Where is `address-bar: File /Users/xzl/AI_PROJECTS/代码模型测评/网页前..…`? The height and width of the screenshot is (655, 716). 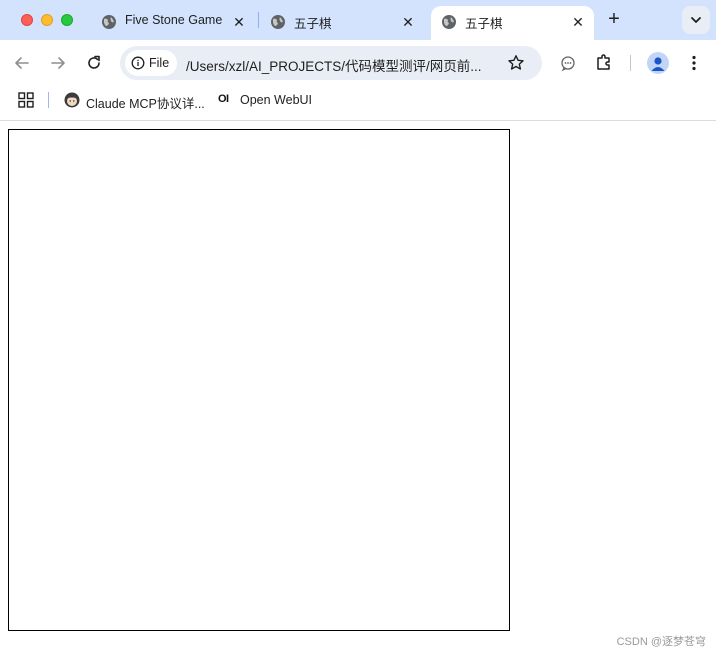
address-bar: File /Users/xzl/AI_PROJECTS/代码模型测评/网页前..… is located at coordinates (331, 63).